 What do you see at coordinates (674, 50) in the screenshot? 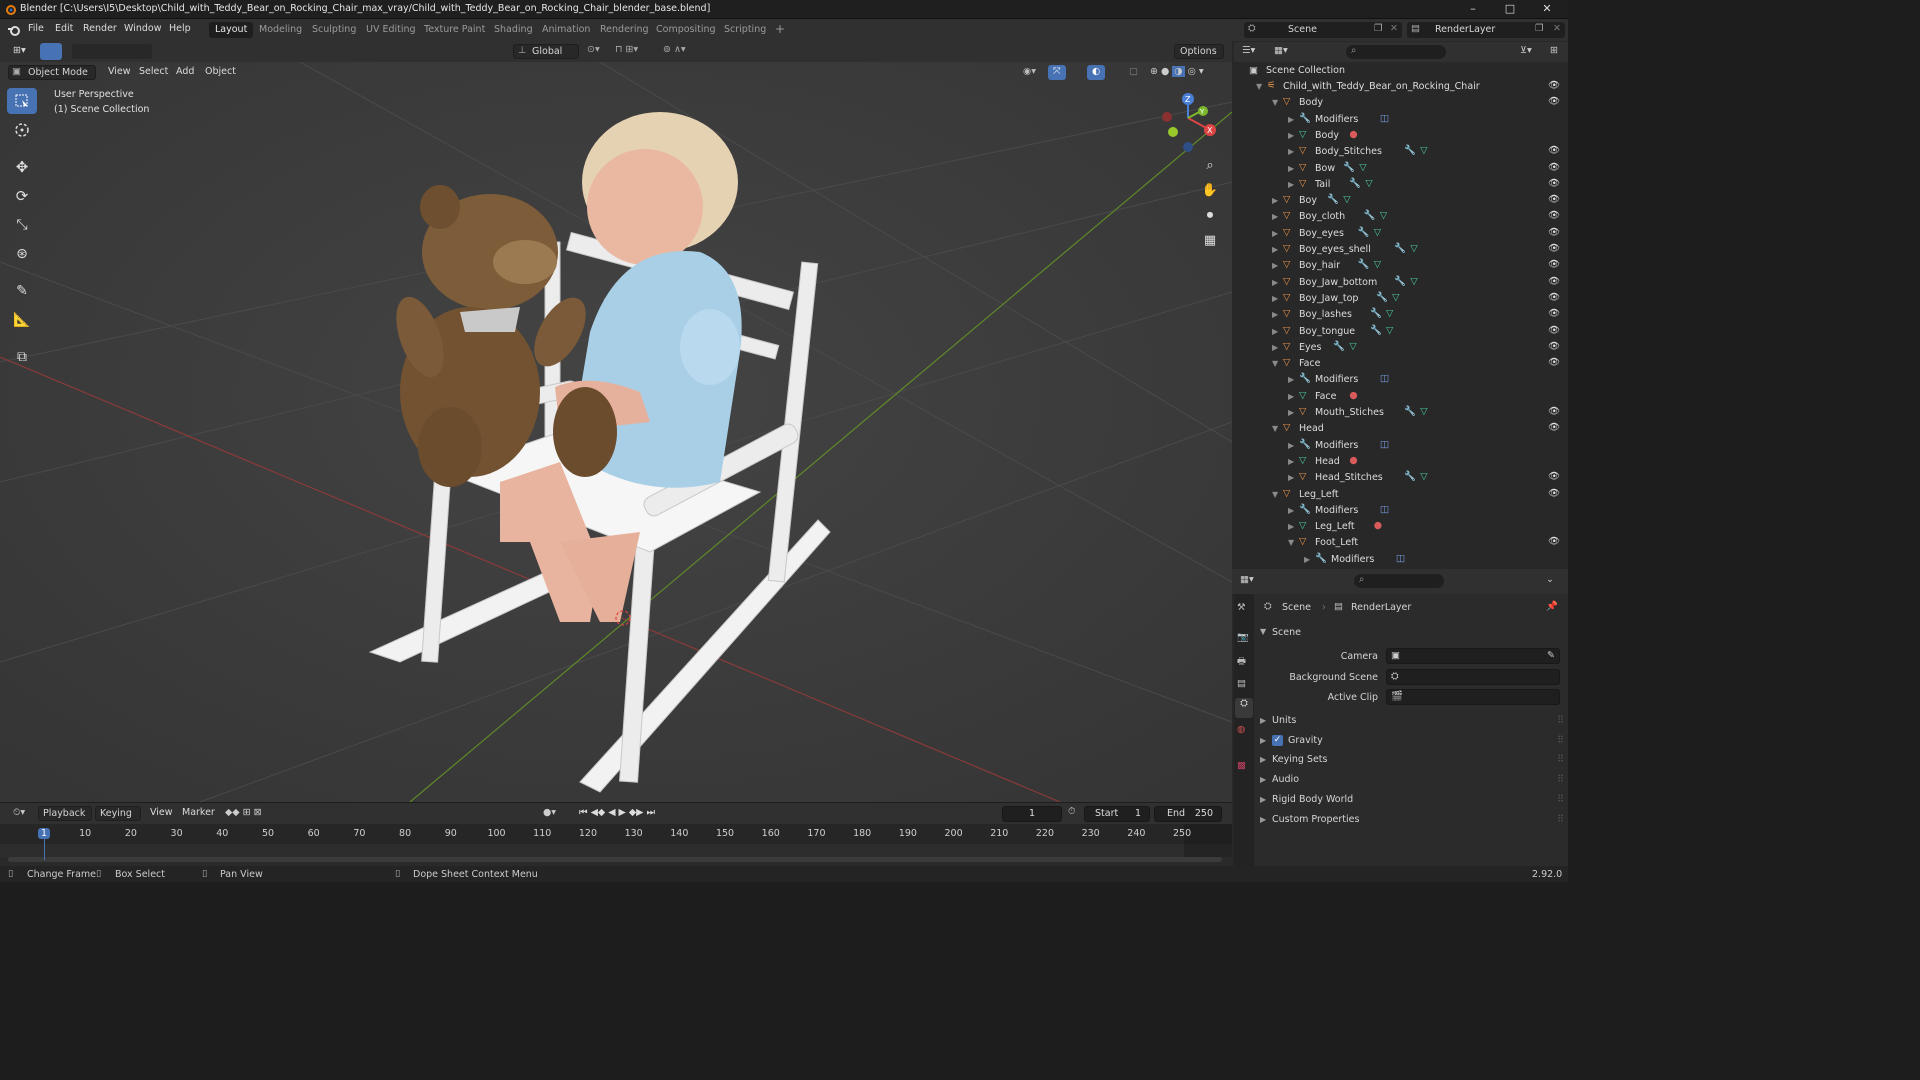
I see `proportional-edit-toggle: ⊚ ∧▾` at bounding box center [674, 50].